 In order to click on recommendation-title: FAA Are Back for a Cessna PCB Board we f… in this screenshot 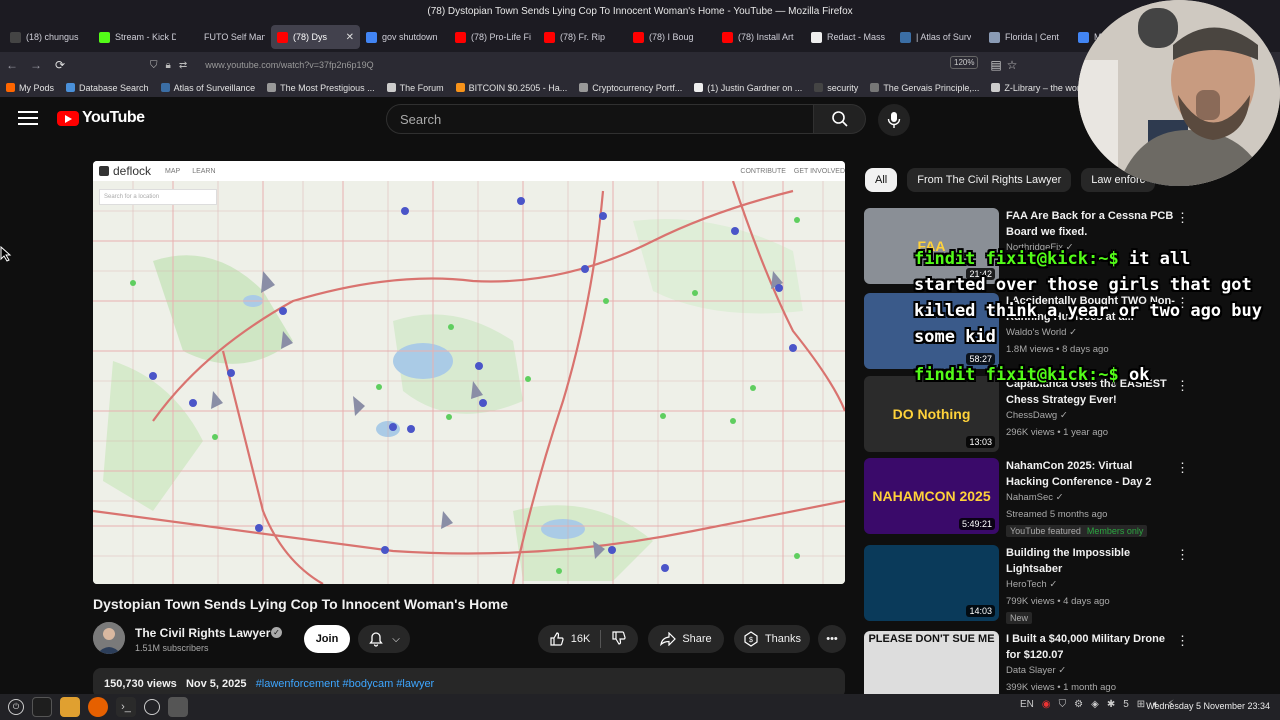, I will do `click(1091, 224)`.